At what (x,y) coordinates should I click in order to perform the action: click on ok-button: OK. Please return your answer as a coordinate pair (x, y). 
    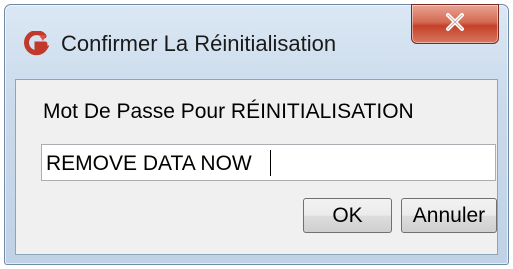
    Looking at the image, I should click on (347, 215).